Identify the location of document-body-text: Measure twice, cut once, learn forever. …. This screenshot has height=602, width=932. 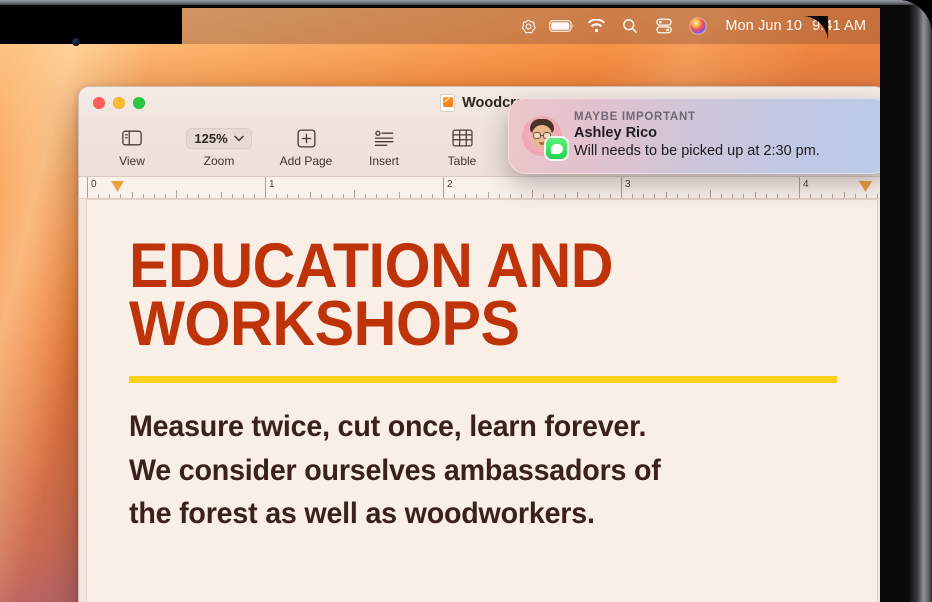
(395, 470).